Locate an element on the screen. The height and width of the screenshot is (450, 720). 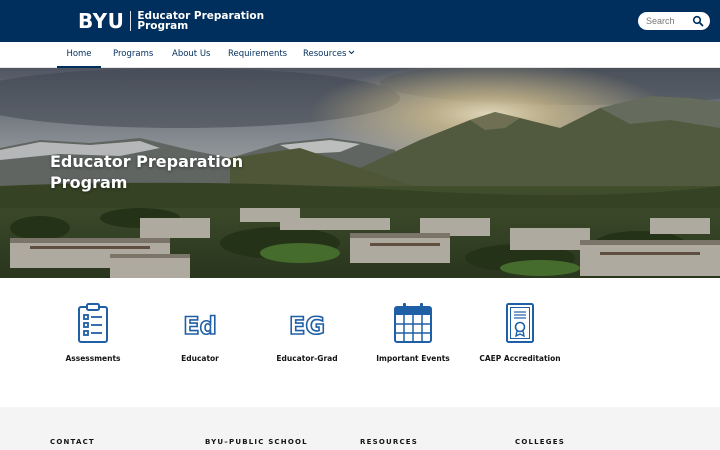
certificate-icon is located at coordinates (520, 323).